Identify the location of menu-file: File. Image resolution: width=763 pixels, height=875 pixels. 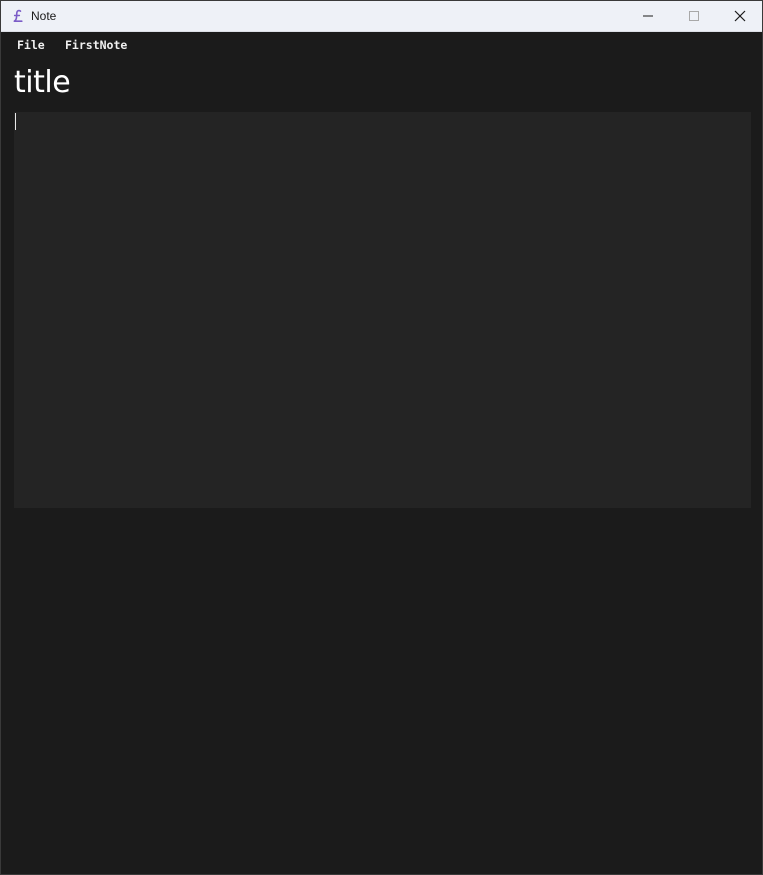
(31, 45).